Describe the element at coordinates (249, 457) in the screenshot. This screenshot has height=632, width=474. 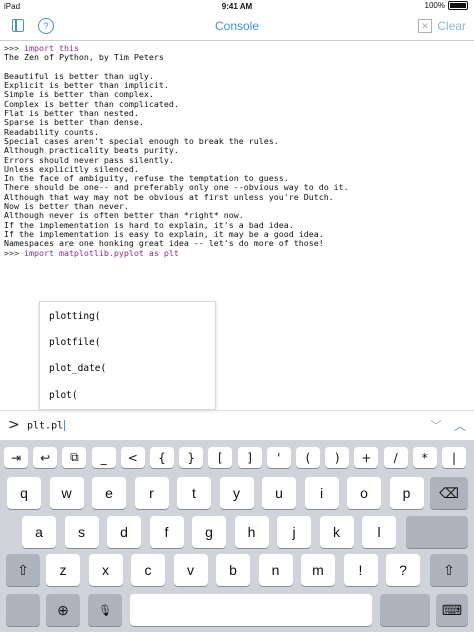
I see `close-bracket-key: ]` at that location.